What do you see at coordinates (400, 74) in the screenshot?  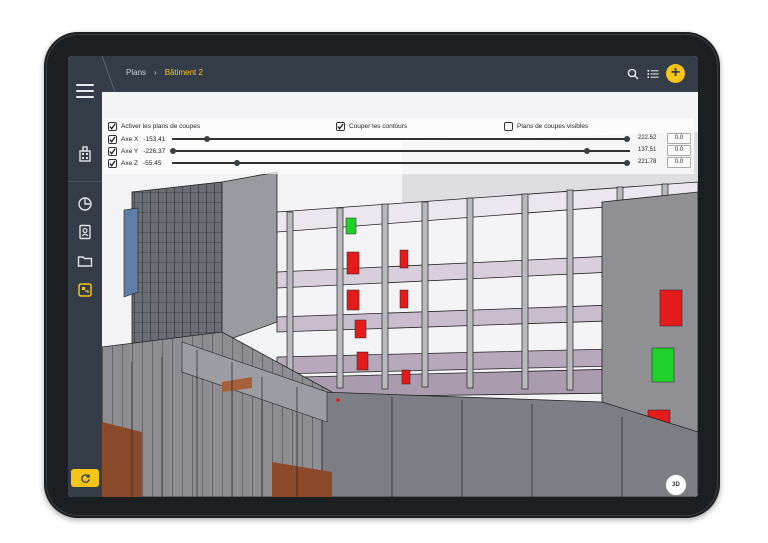 I see `top-bar: Plans › Bâtiment 2 +` at bounding box center [400, 74].